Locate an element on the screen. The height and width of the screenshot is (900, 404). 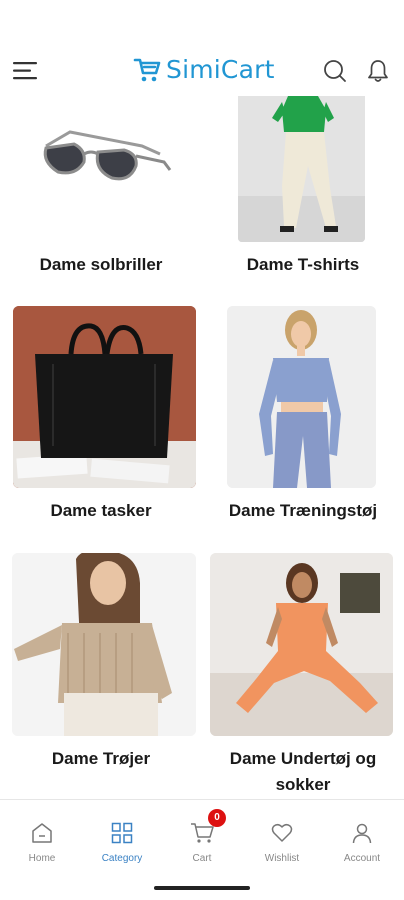
bell-icon is located at coordinates (378, 71).